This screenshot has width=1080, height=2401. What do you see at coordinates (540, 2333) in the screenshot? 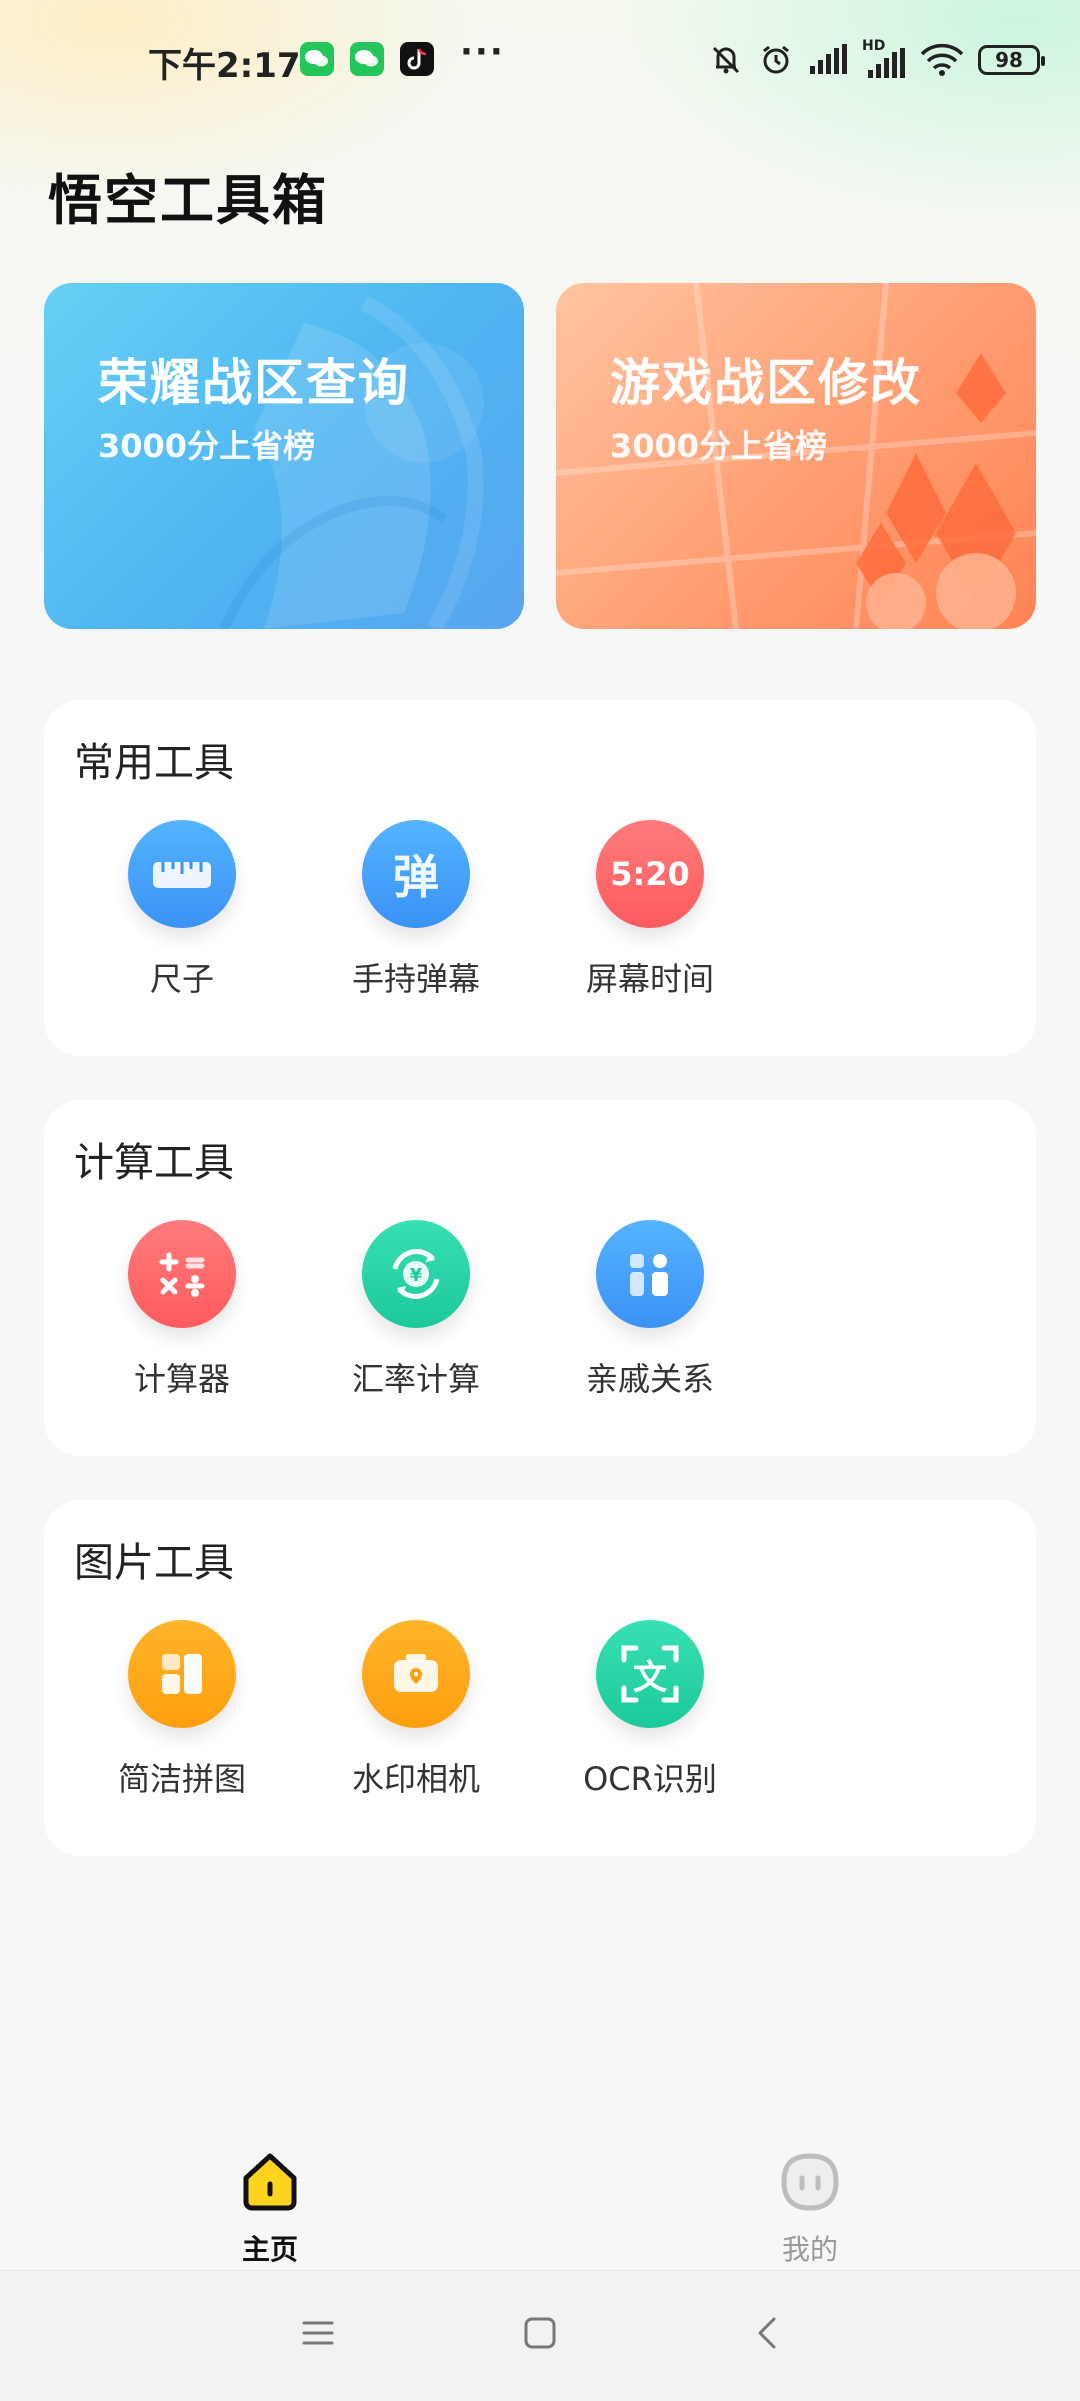
I see `home-square-icon` at bounding box center [540, 2333].